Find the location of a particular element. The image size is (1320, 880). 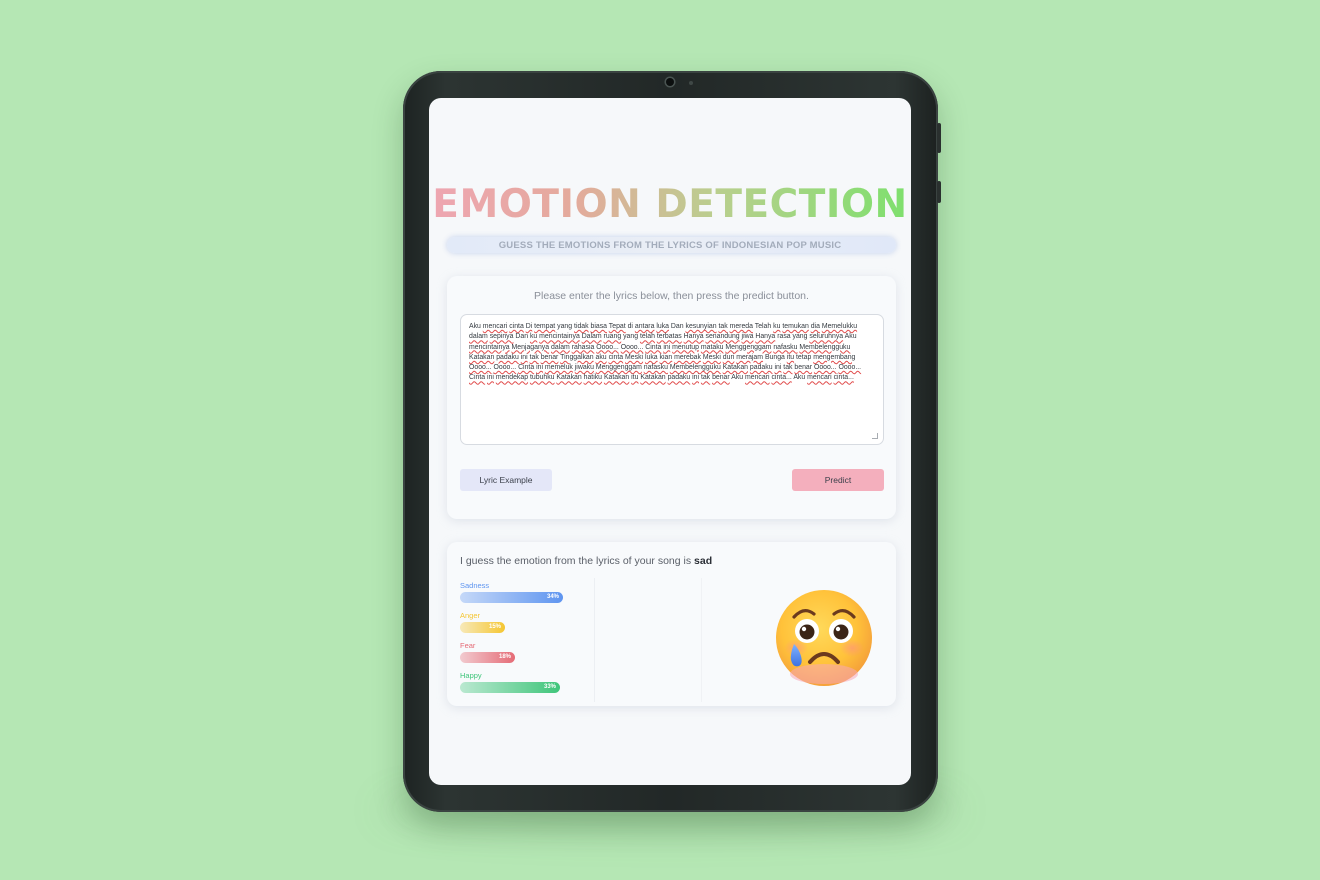

emotion-bar-fear: 18% is located at coordinates (487, 657).